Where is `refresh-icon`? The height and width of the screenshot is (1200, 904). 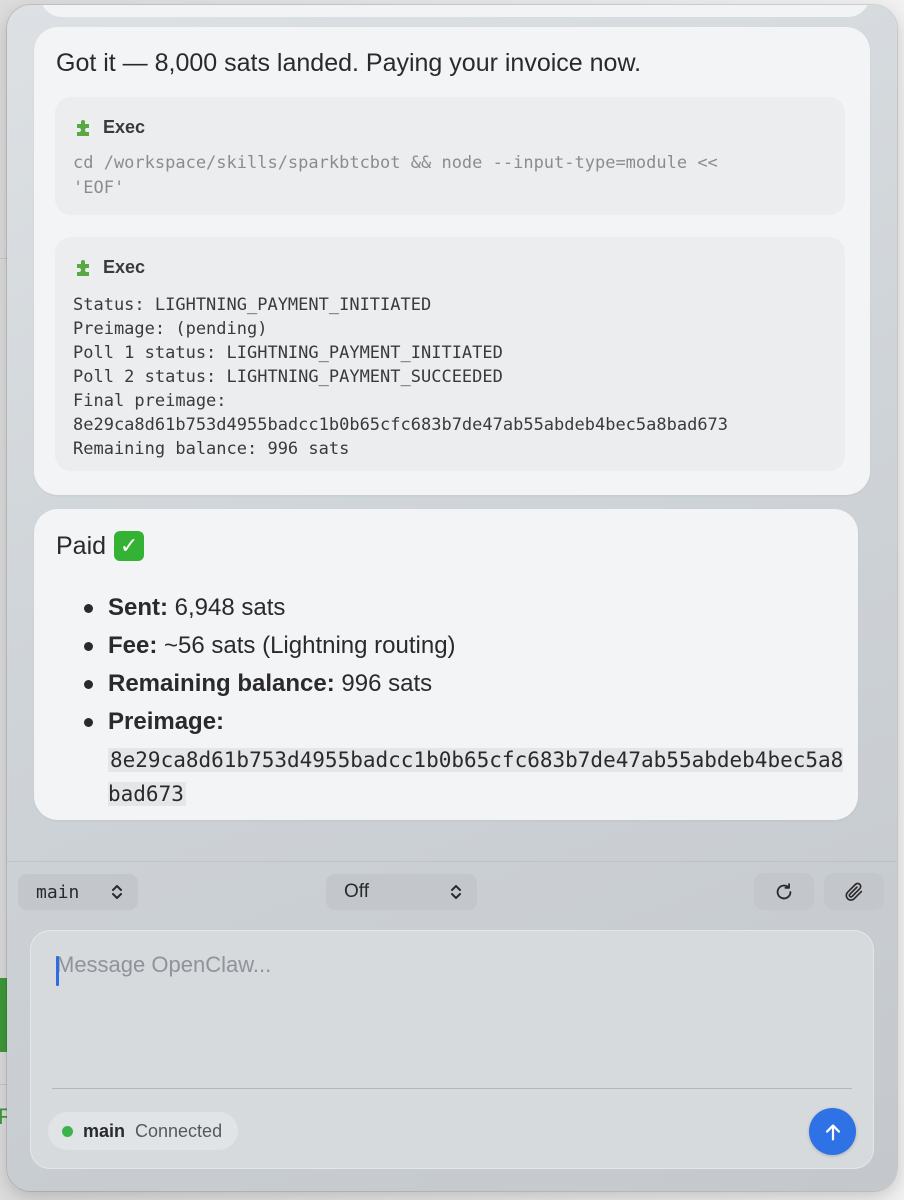
refresh-icon is located at coordinates (784, 890).